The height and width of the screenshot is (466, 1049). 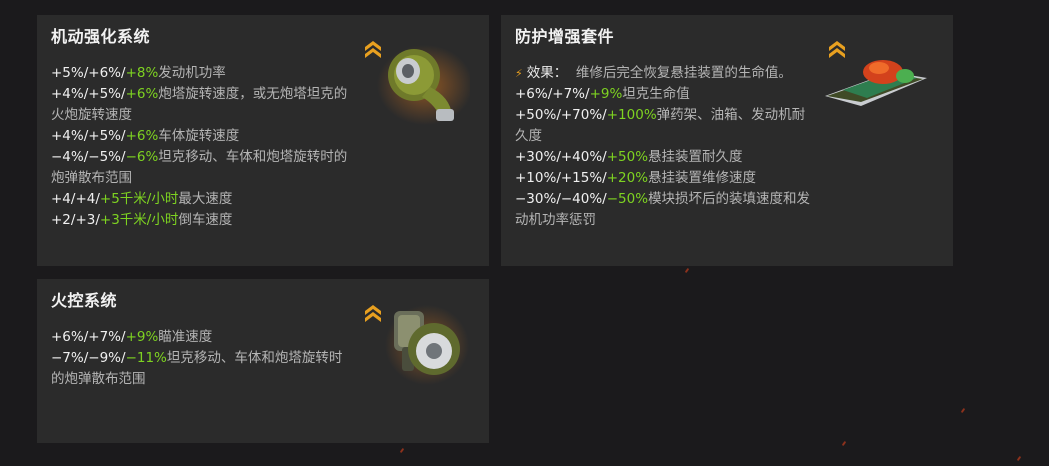 I want to click on module-title: 火控系统, so click(x=84, y=300).